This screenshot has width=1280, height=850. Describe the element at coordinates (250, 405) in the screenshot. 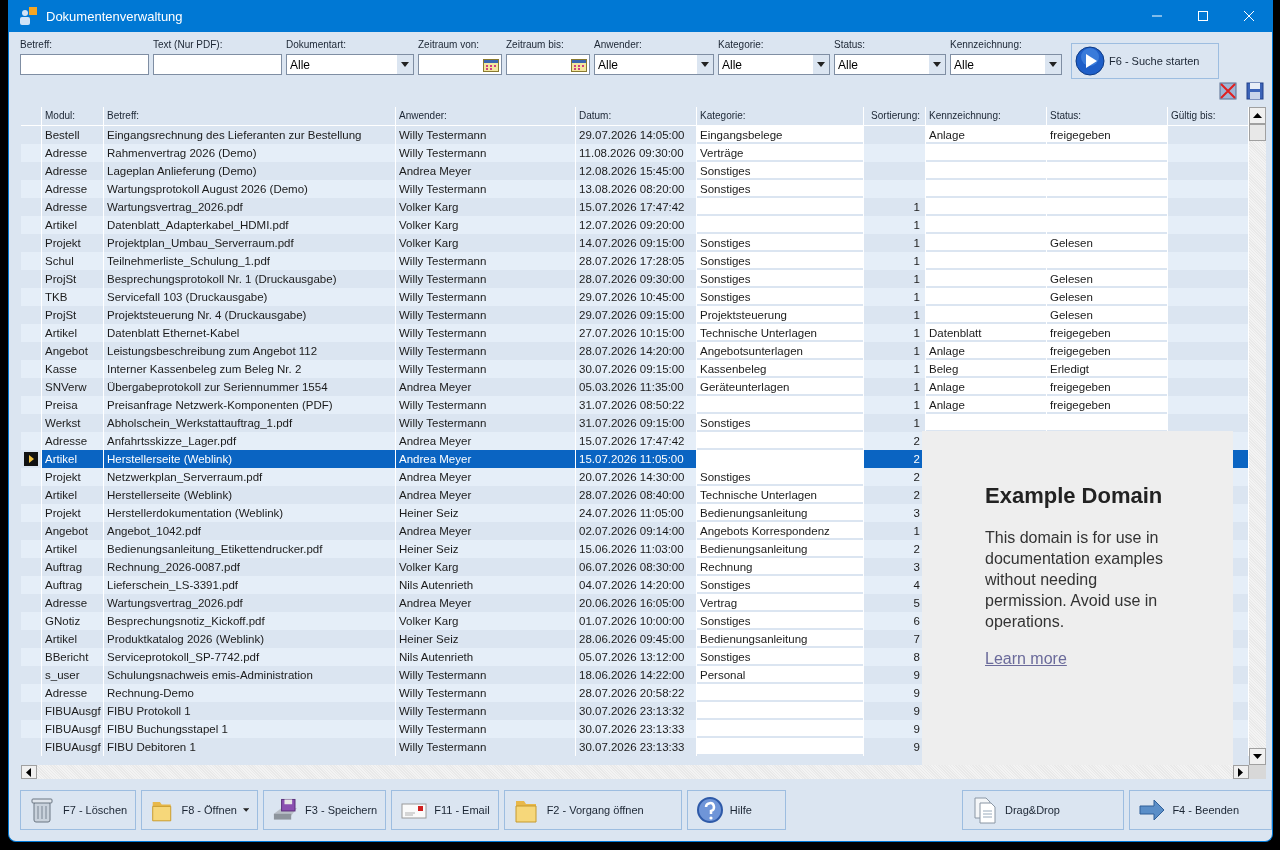

I see `table-cell: Preisanfrage Netzwerk-Komponenten (PDF)` at that location.